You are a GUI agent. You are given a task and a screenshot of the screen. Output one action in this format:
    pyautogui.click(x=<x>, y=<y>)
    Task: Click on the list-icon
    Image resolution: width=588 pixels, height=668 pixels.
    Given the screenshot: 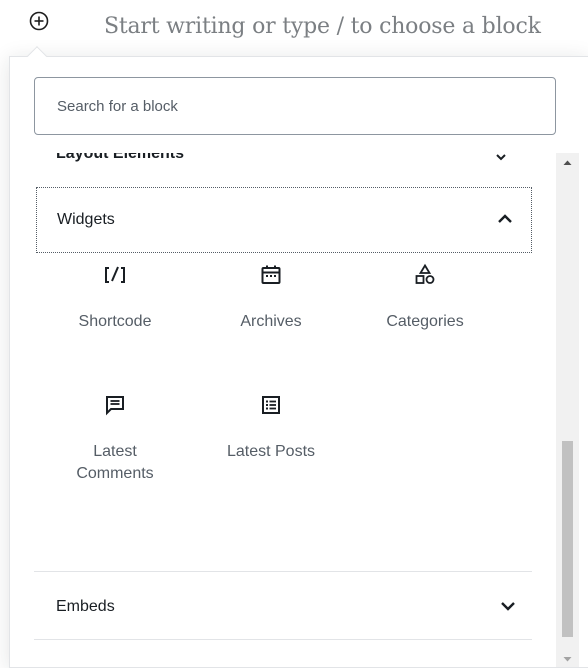 What is the action you would take?
    pyautogui.click(x=271, y=405)
    